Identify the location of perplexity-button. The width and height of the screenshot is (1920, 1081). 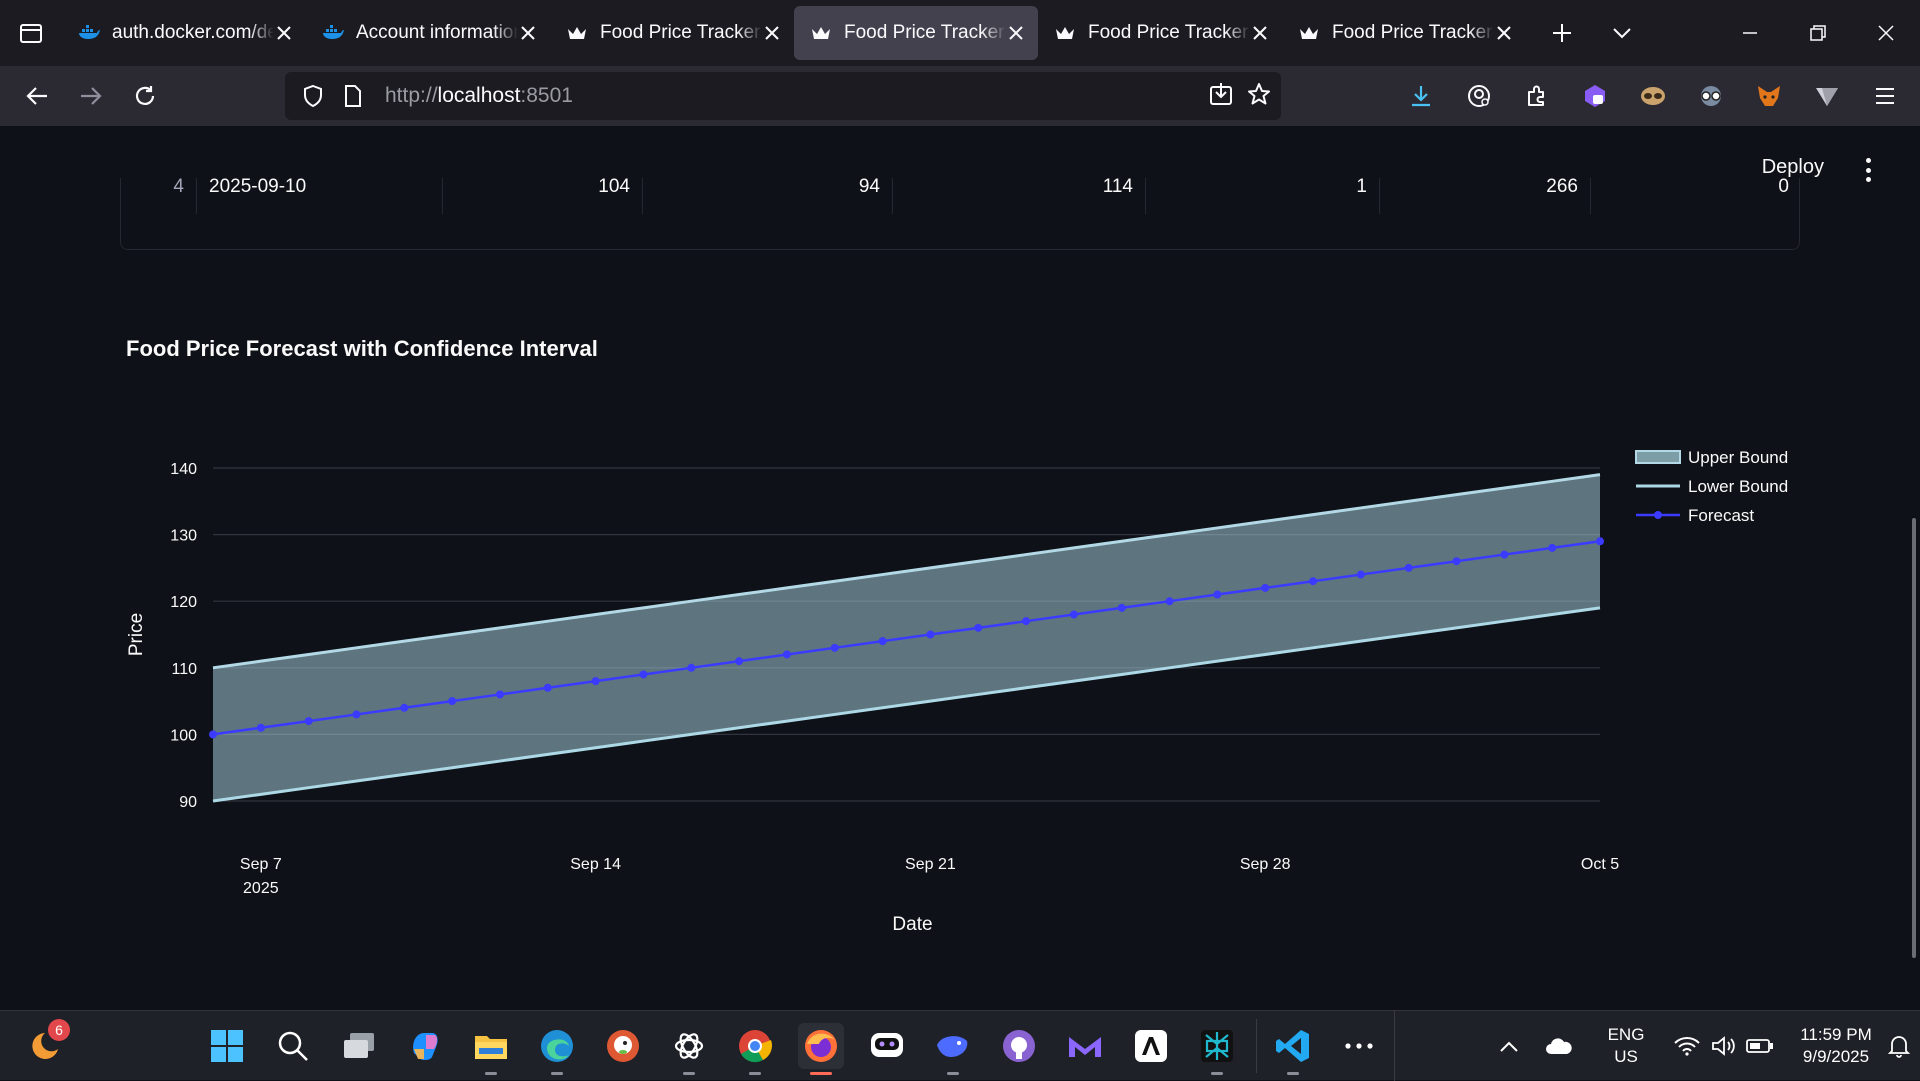
(1217, 1049).